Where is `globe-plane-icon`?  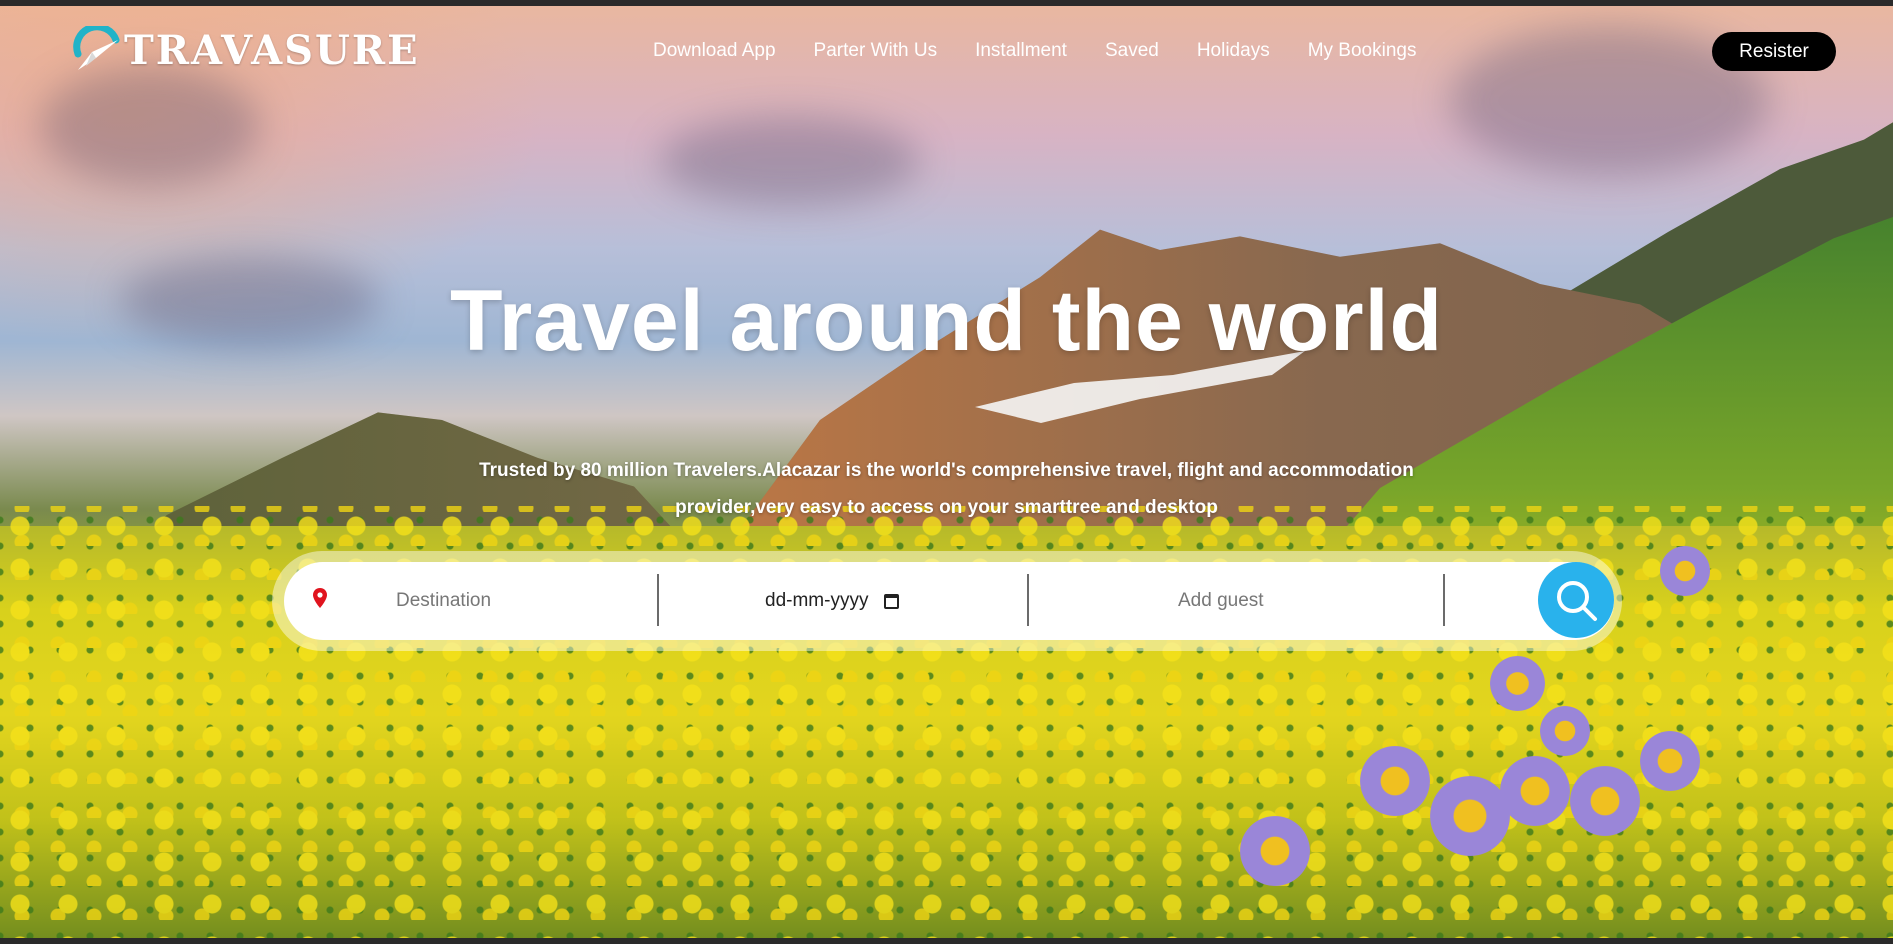 globe-plane-icon is located at coordinates (97, 48).